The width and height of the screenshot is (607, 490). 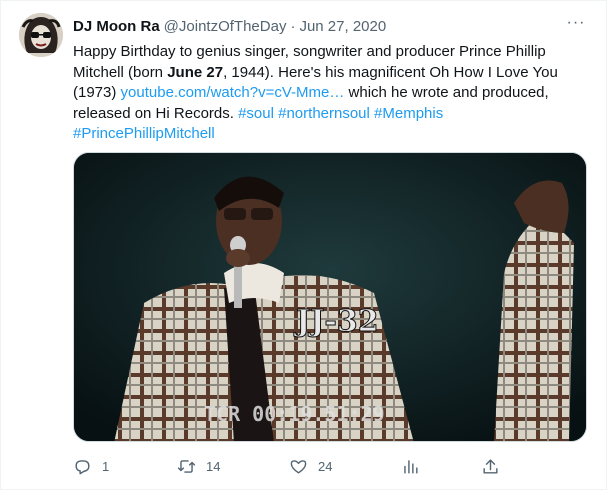 What do you see at coordinates (310, 466) in the screenshot?
I see `like-button: 24` at bounding box center [310, 466].